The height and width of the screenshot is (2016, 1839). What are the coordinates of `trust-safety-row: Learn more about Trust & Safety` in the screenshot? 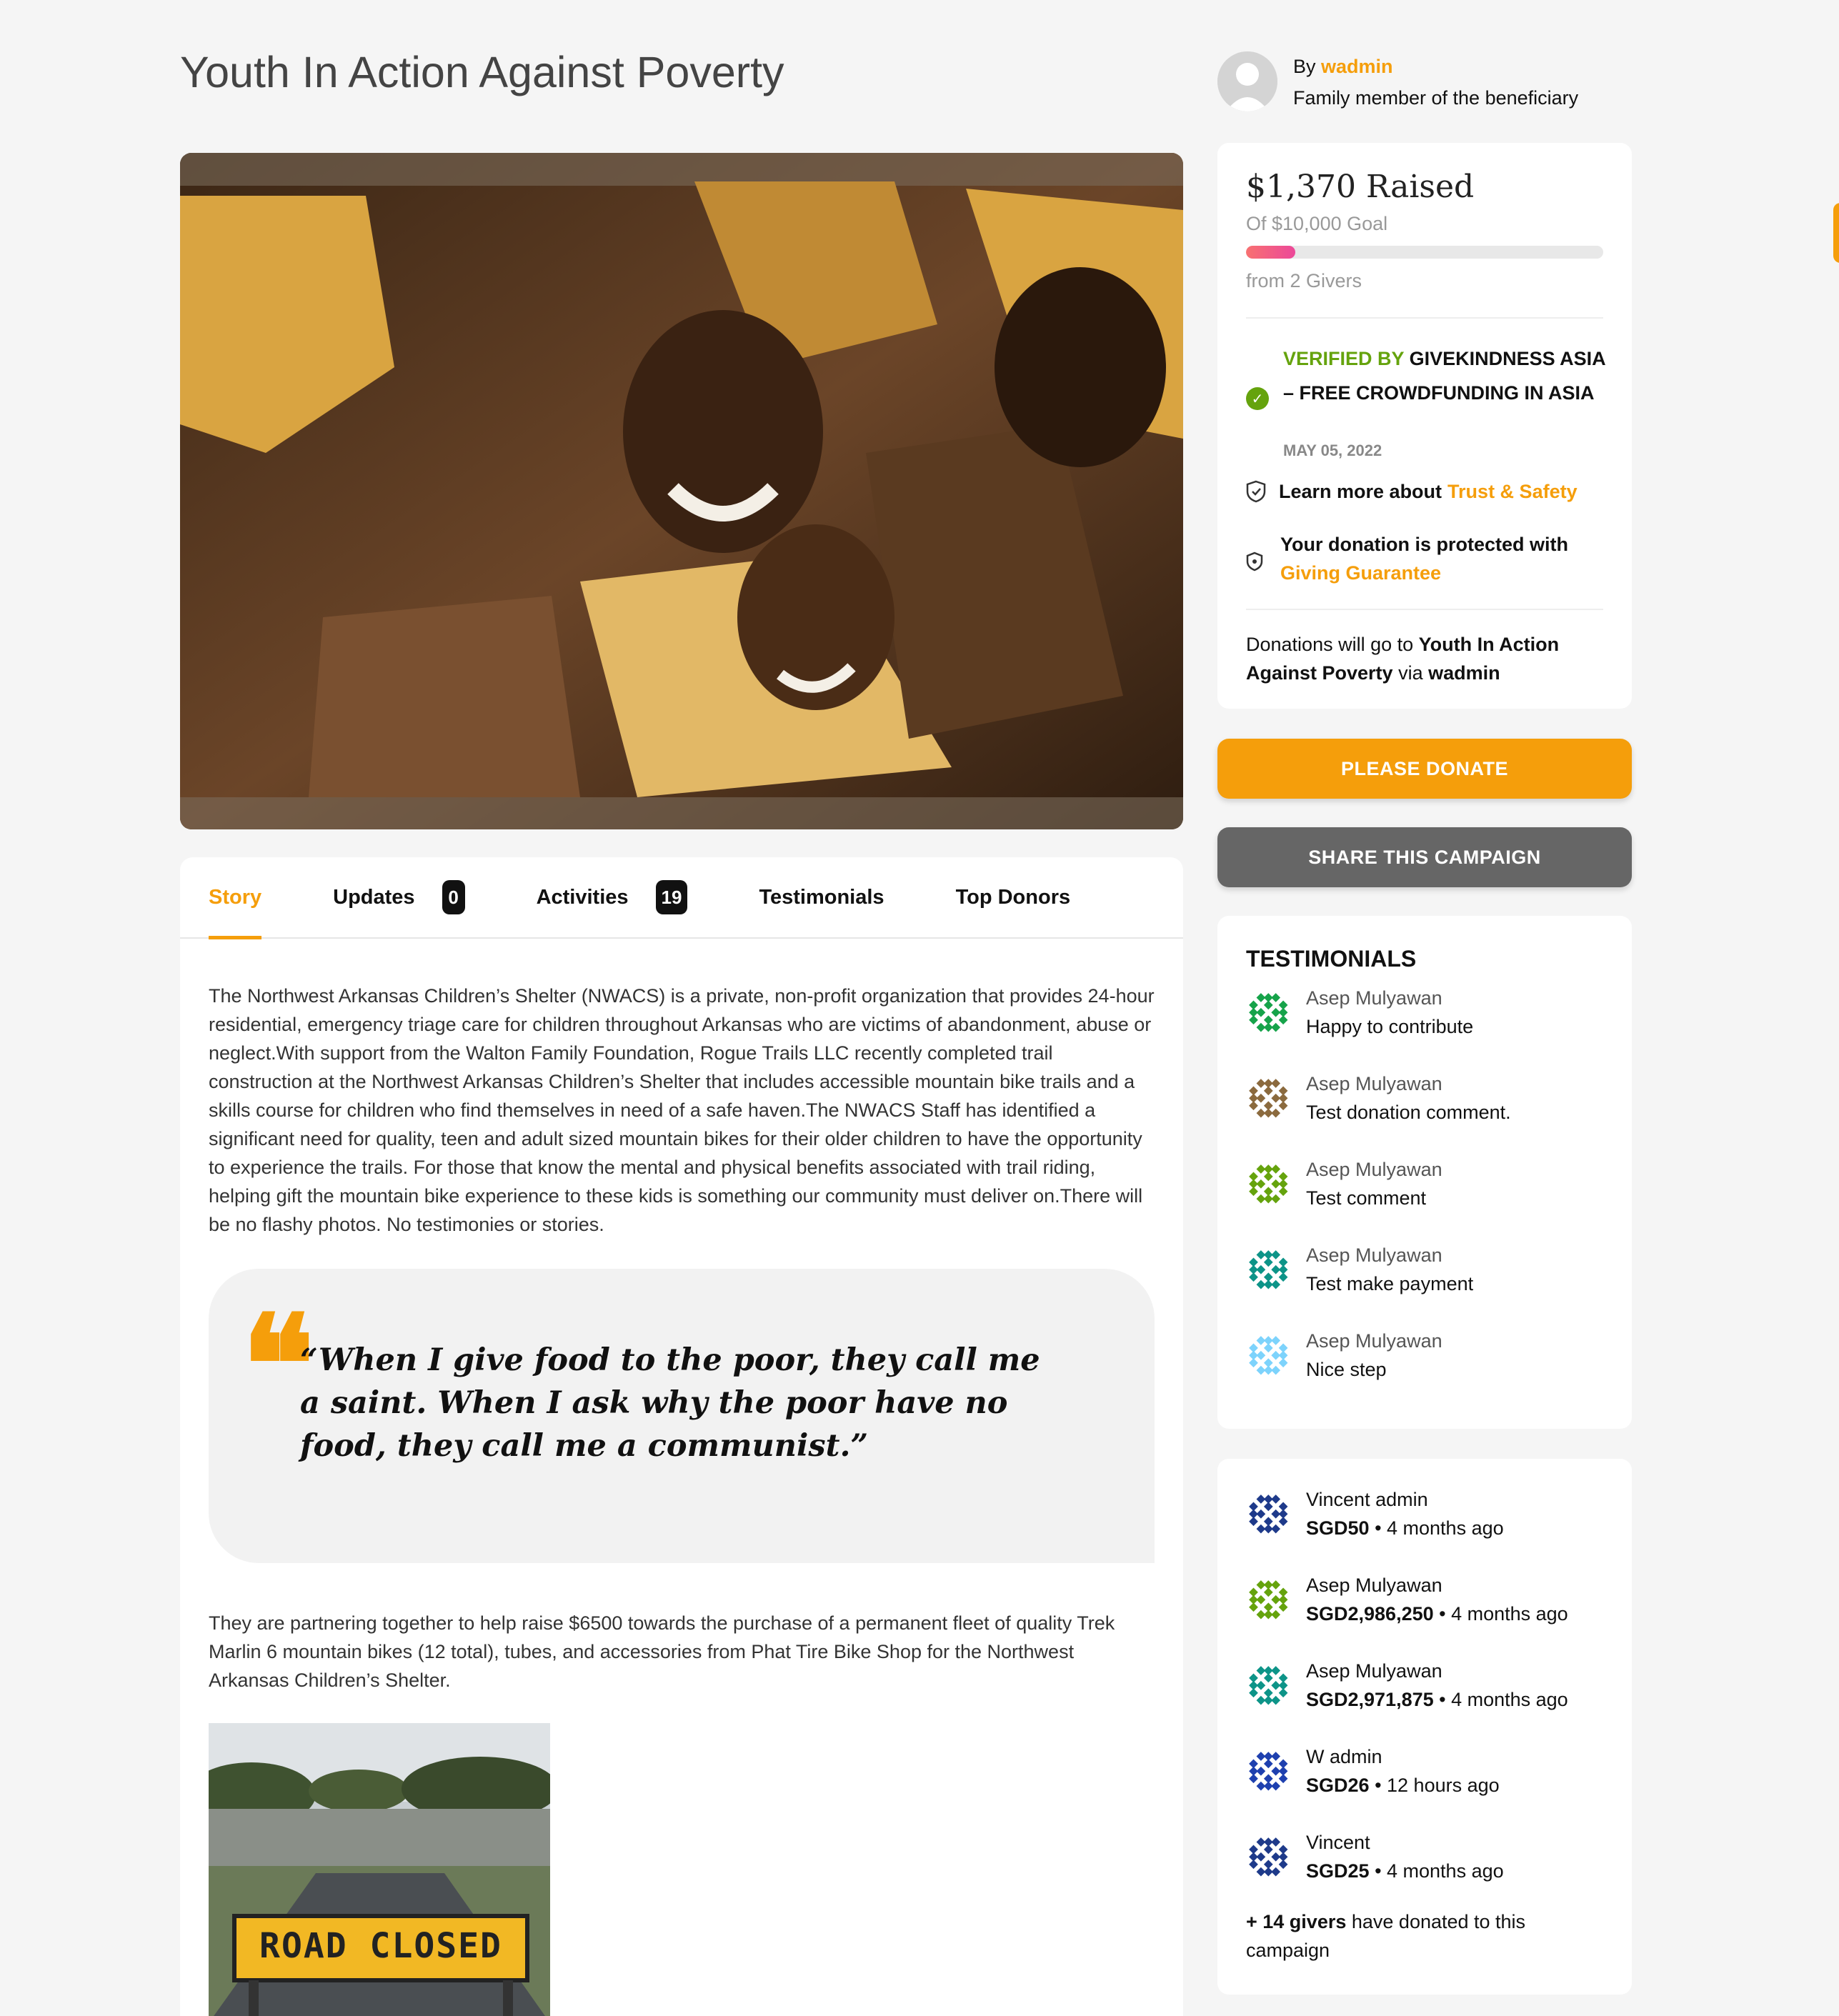 It's located at (1412, 491).